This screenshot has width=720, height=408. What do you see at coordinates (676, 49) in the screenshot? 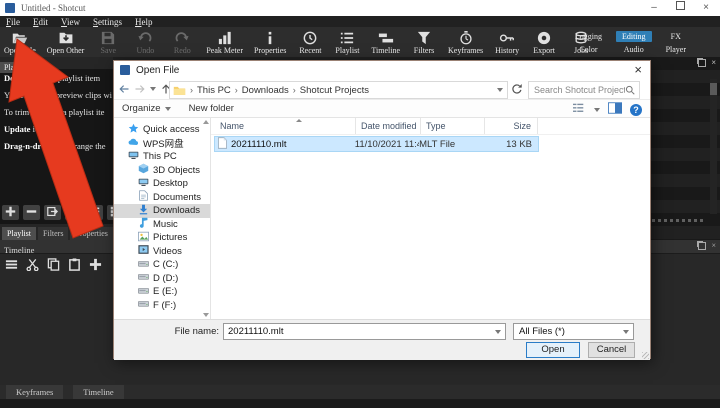
I see `layout-button: Player` at bounding box center [676, 49].